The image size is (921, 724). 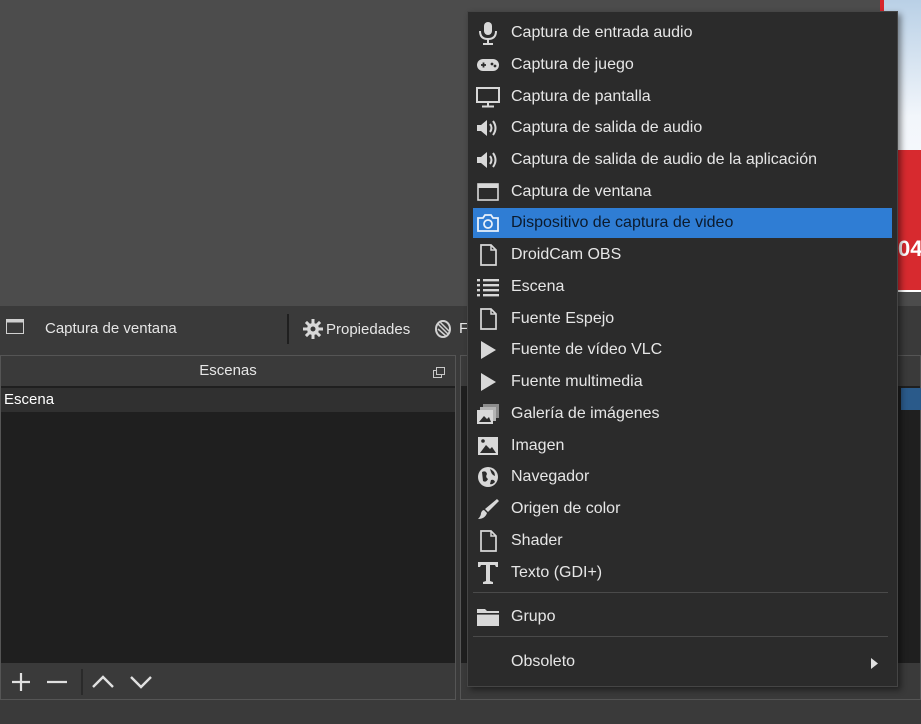 I want to click on brush-icon, so click(x=488, y=509).